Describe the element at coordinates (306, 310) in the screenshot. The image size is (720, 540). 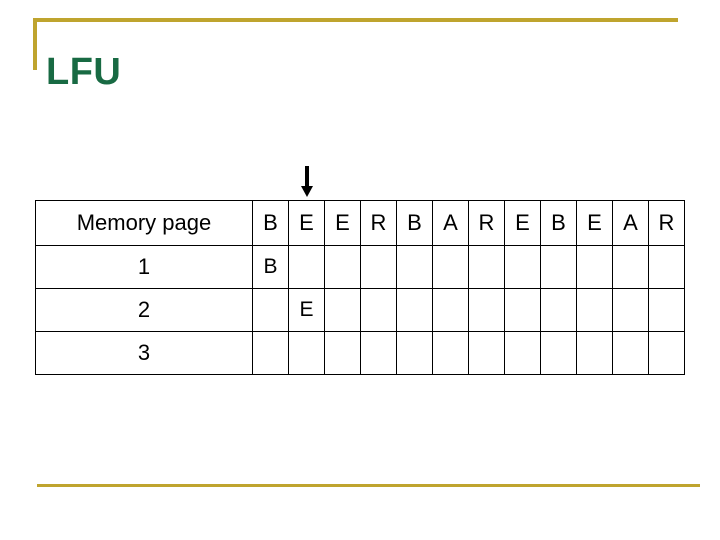
I see `frame-cell-2-1: E` at that location.